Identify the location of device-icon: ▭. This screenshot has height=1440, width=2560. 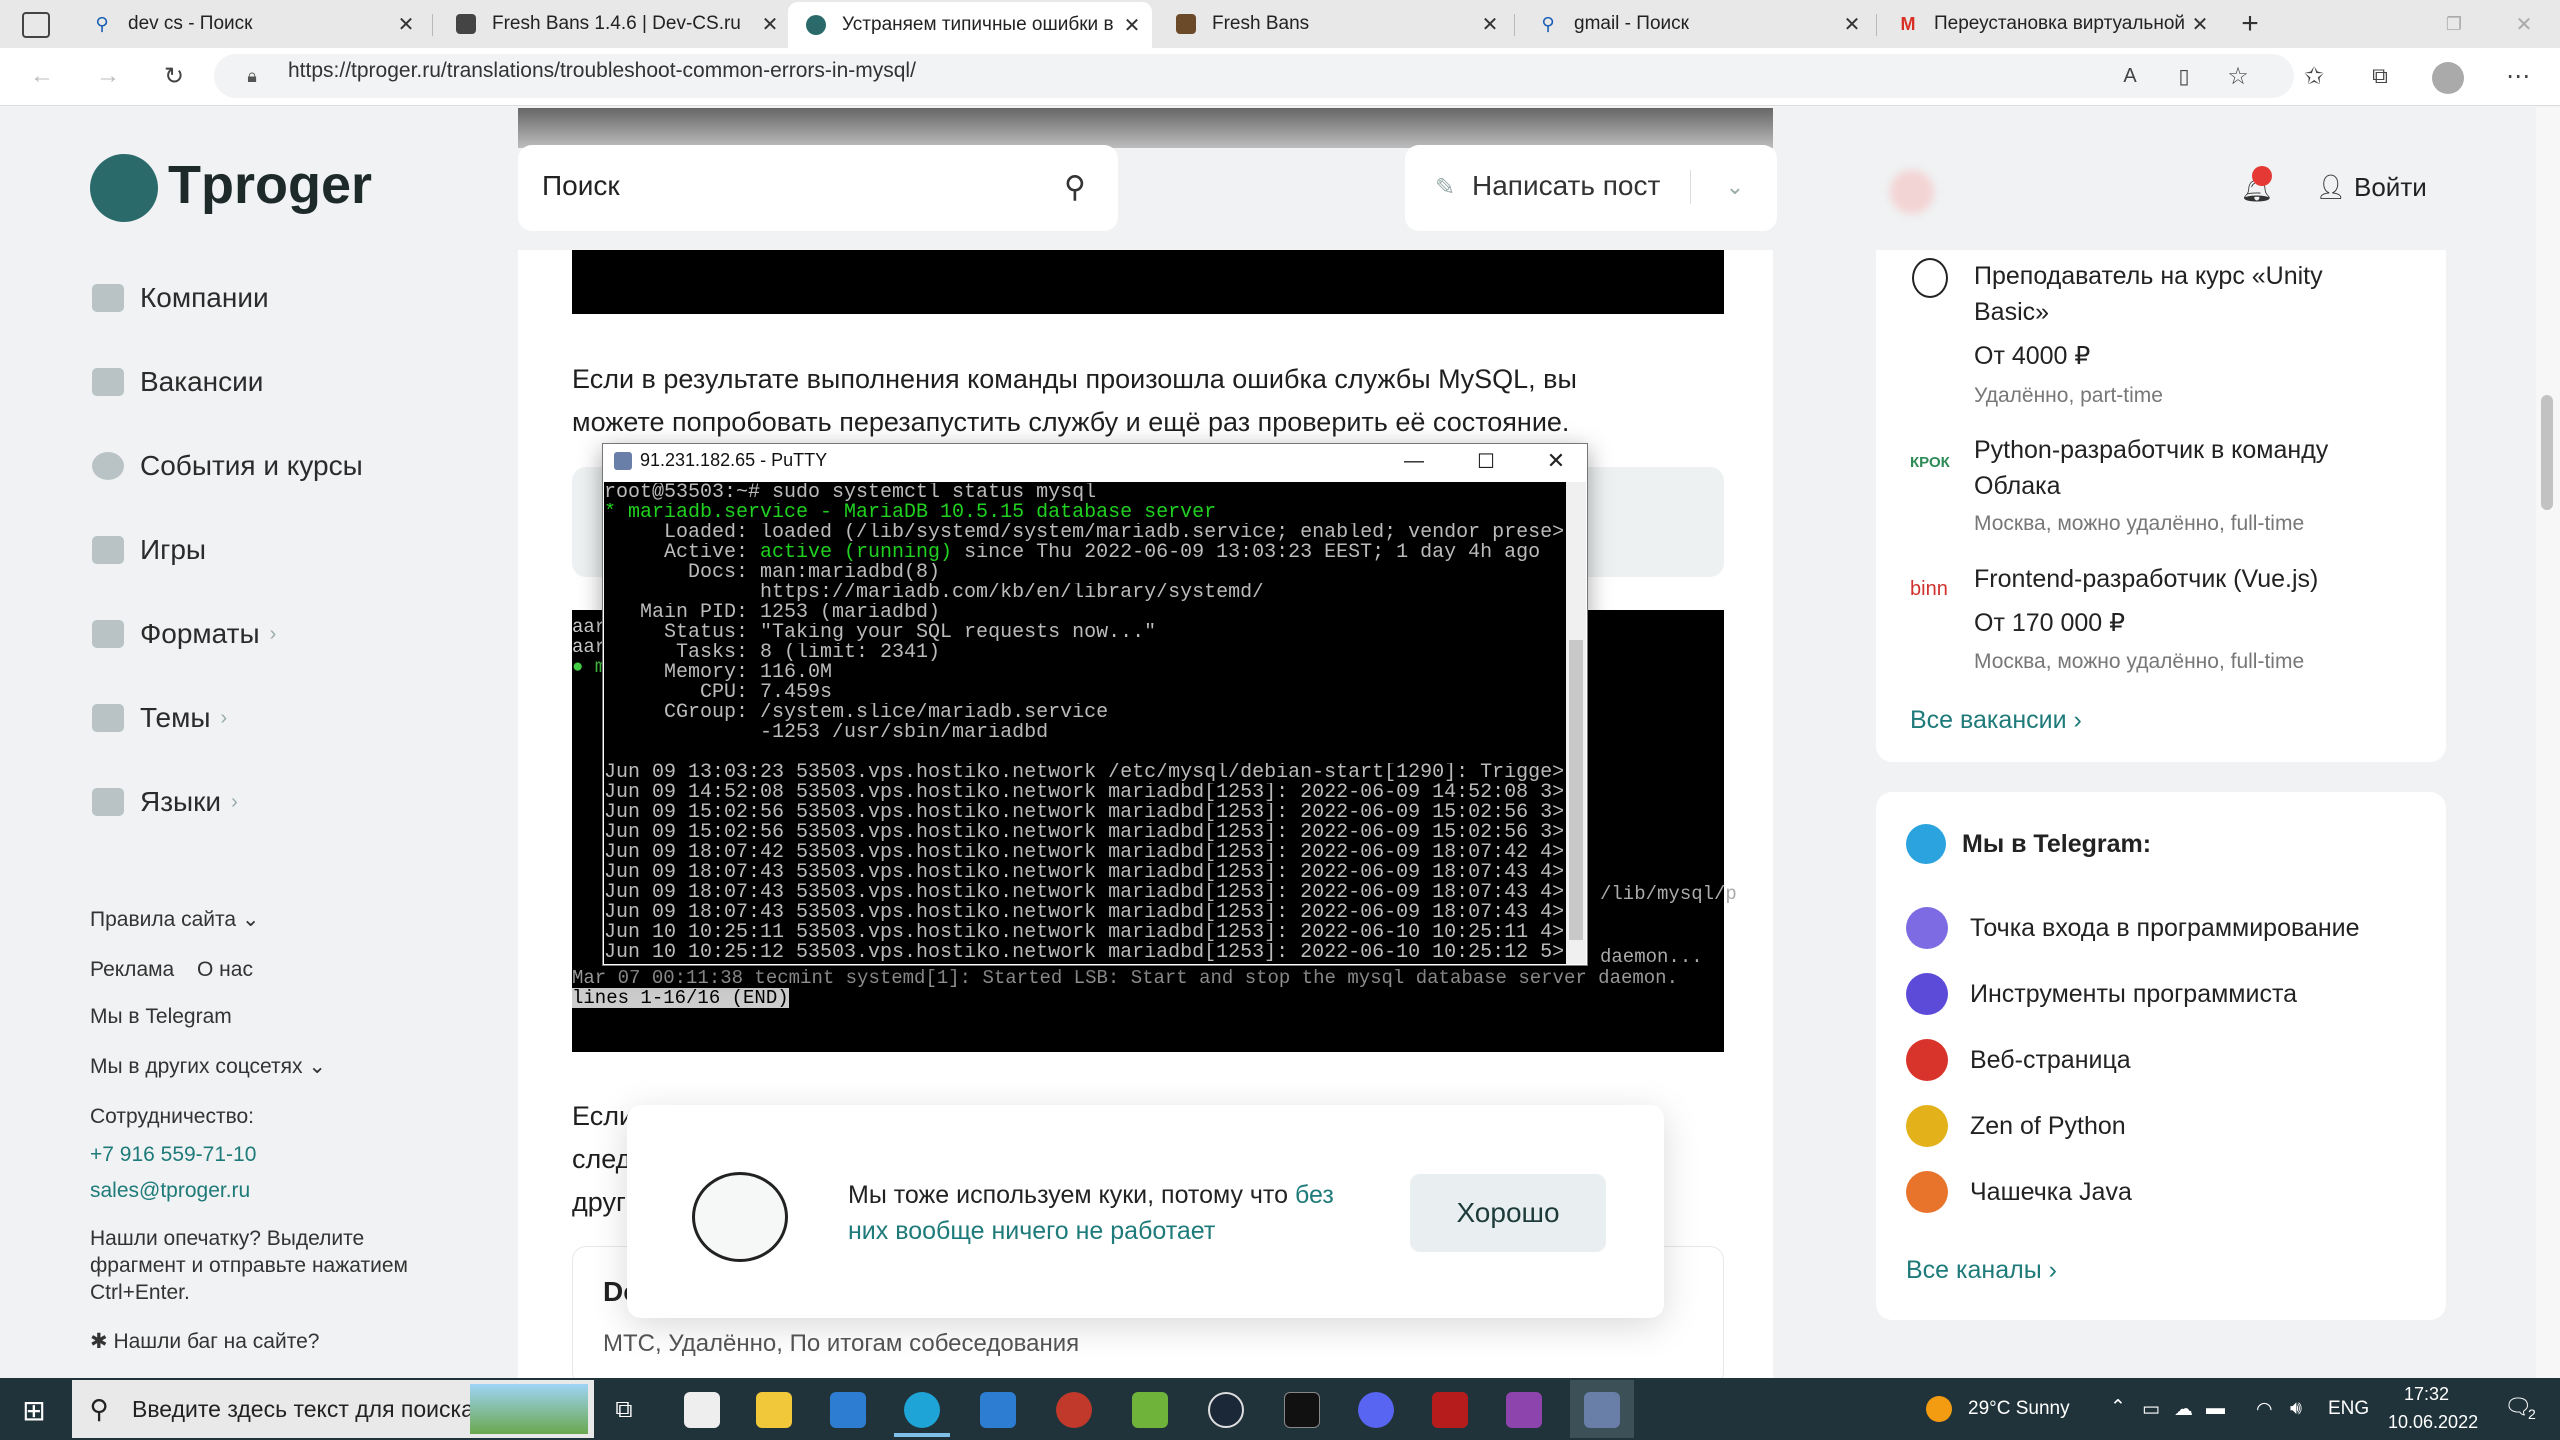
(2151, 1409).